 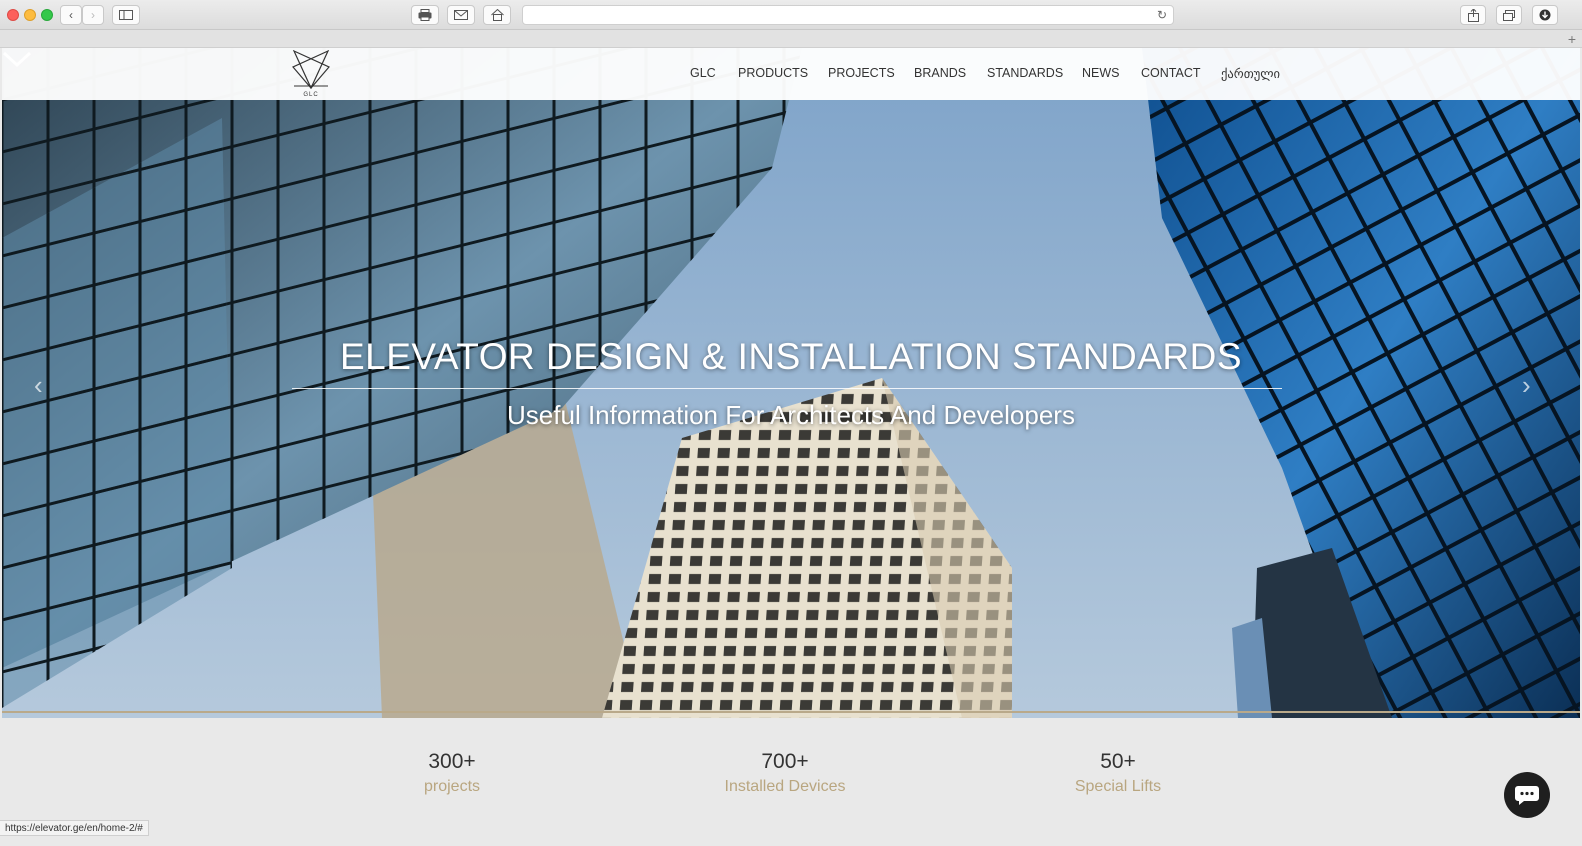 I want to click on home-icon, so click(x=497, y=15).